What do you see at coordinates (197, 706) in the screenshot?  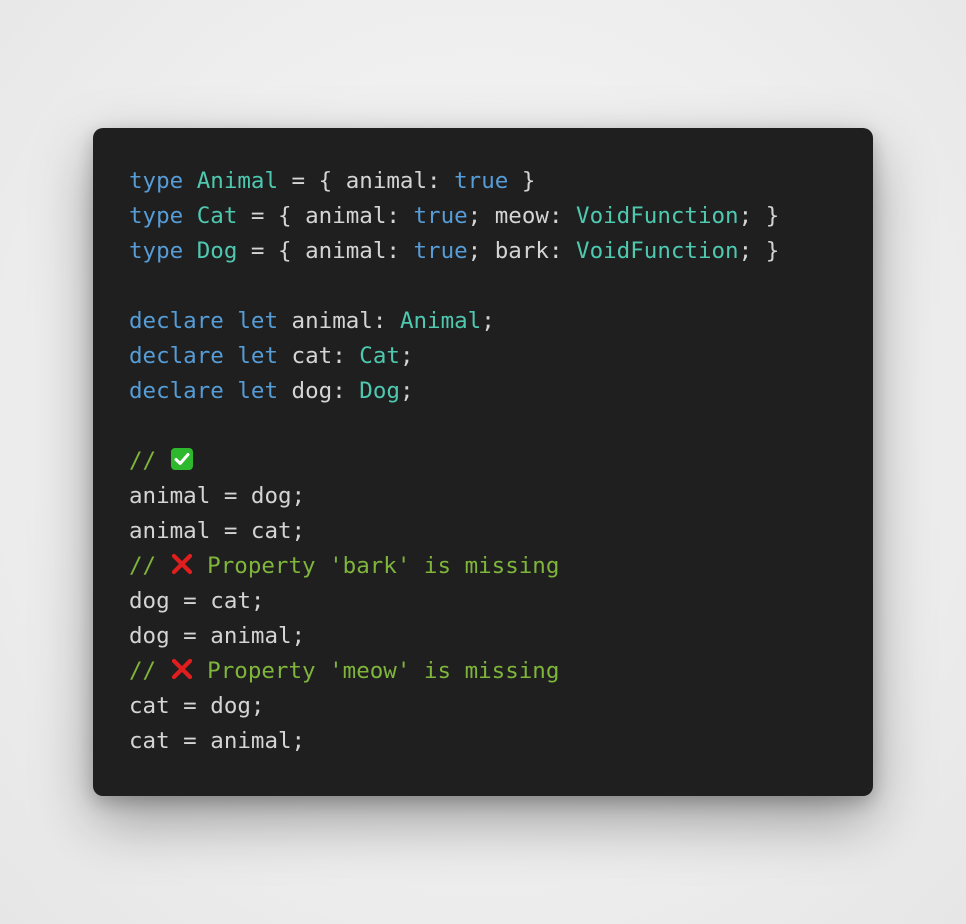 I see `code-token: cat = dog;` at bounding box center [197, 706].